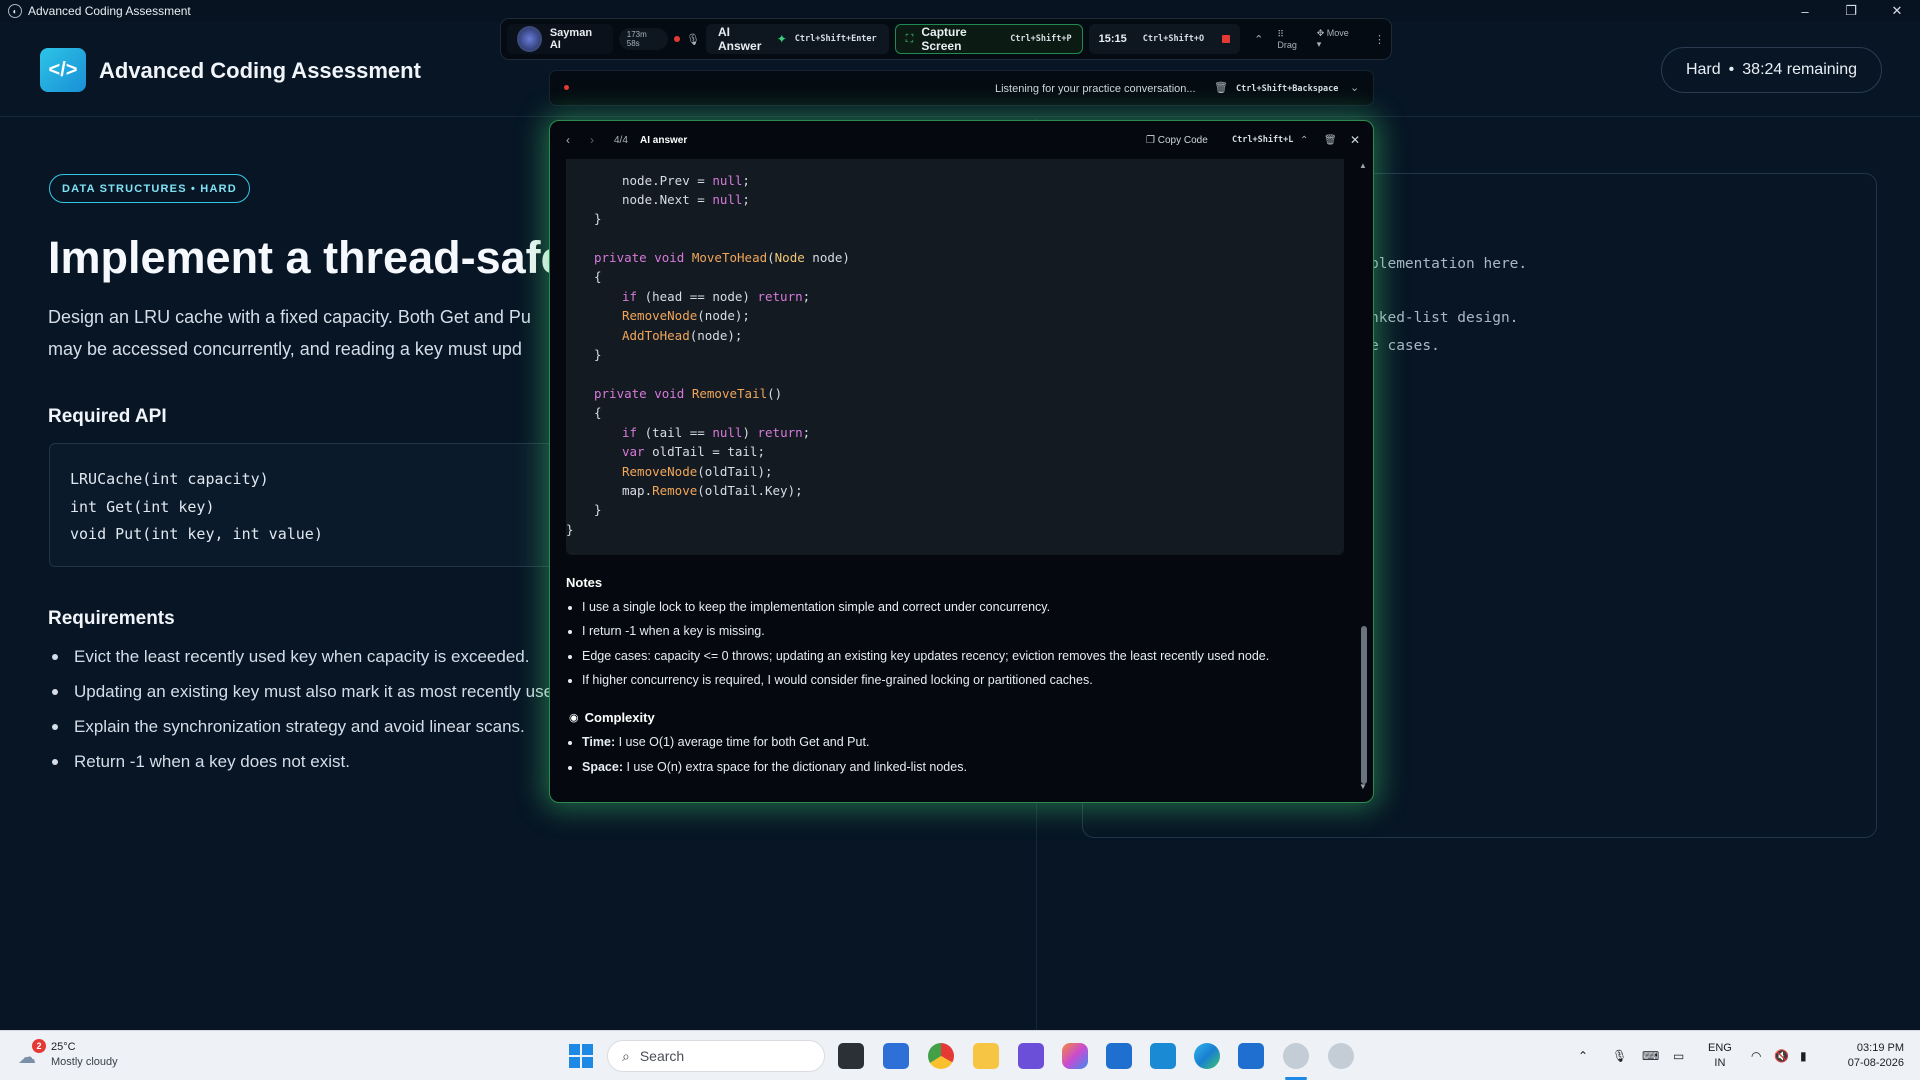 The image size is (1920, 1080). I want to click on minimize-button: –, so click(1805, 11).